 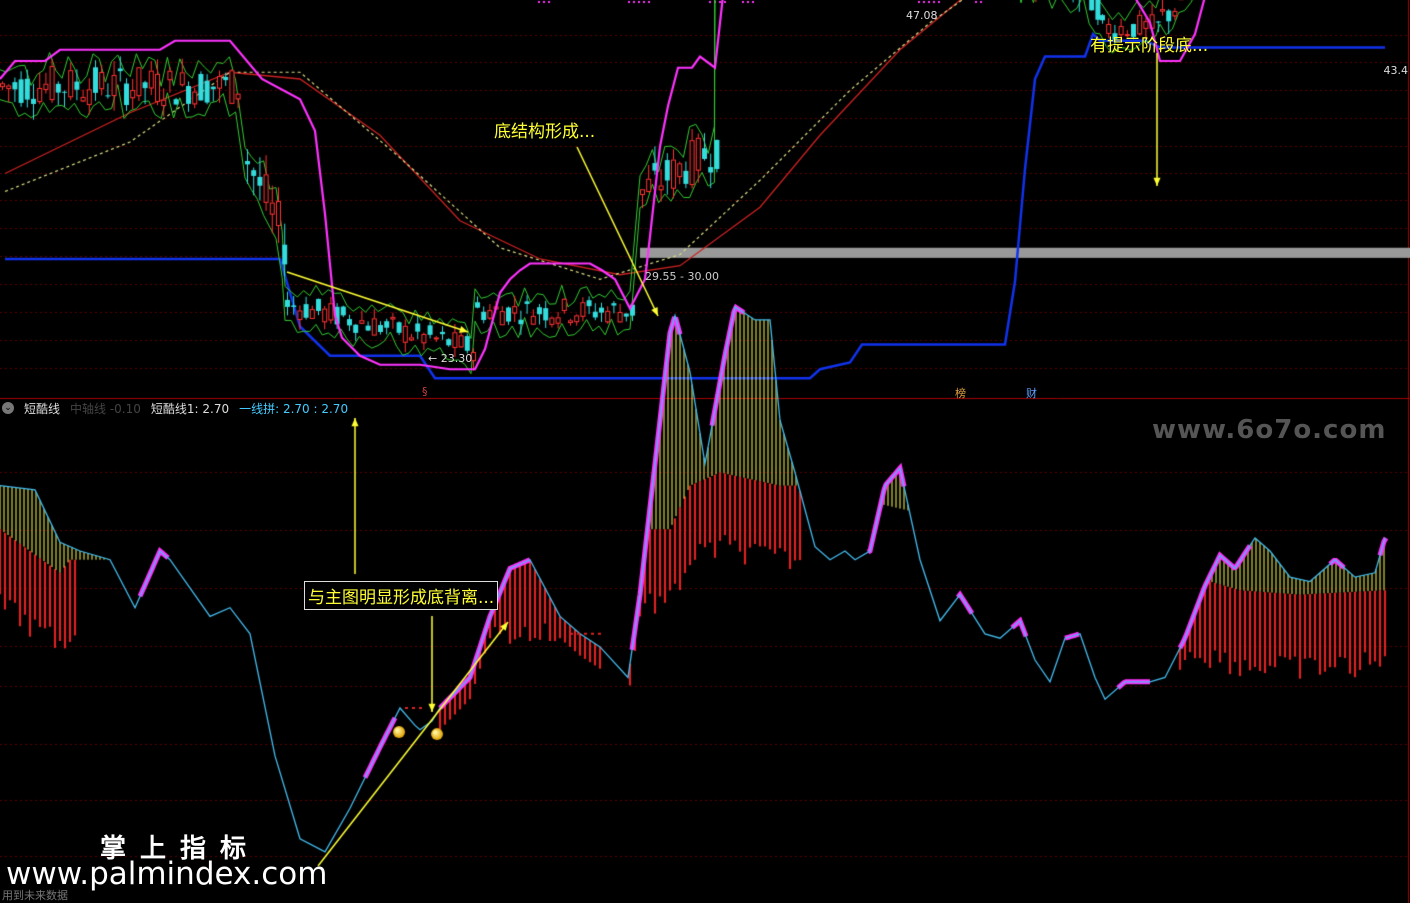 I want to click on highlight-range-label: 29.55 - 30.00, so click(x=682, y=276).